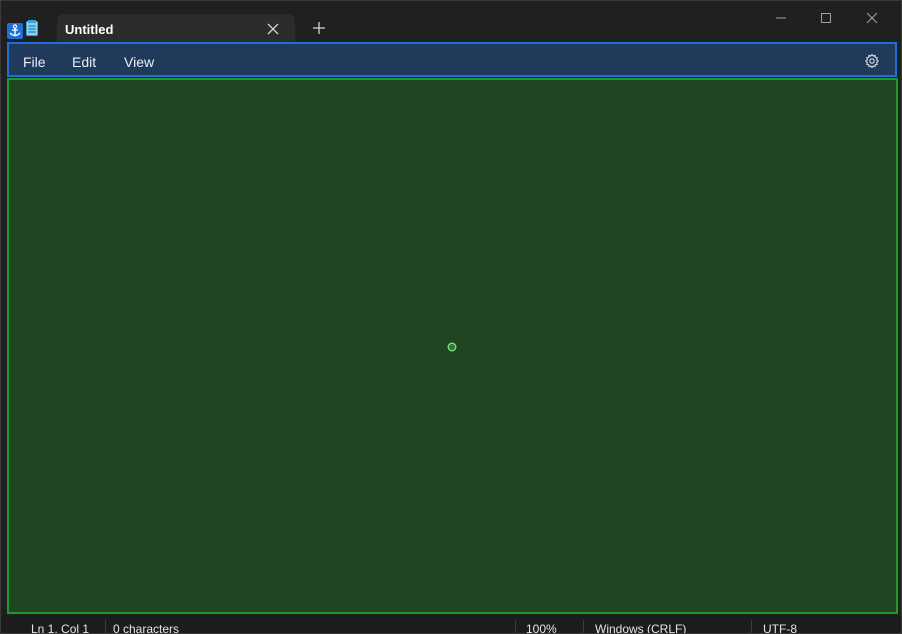  Describe the element at coordinates (826, 18) in the screenshot. I see `maximize-icon` at that location.